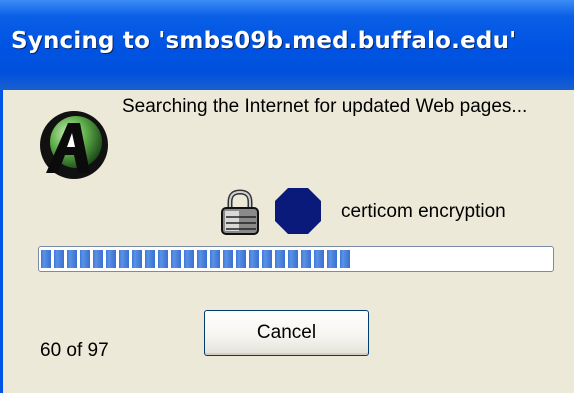  Describe the element at coordinates (74, 350) in the screenshot. I see `progress-counter: 60 of 97` at that location.